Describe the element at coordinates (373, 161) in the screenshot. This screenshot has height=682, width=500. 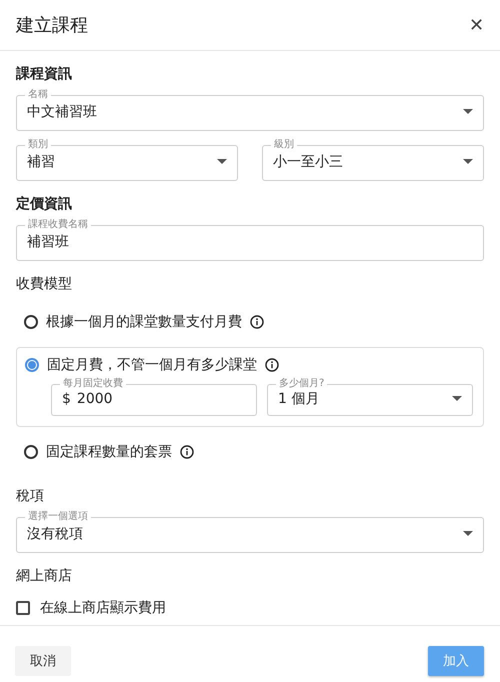
I see `dropdown-field: 級別 小一至小三` at that location.